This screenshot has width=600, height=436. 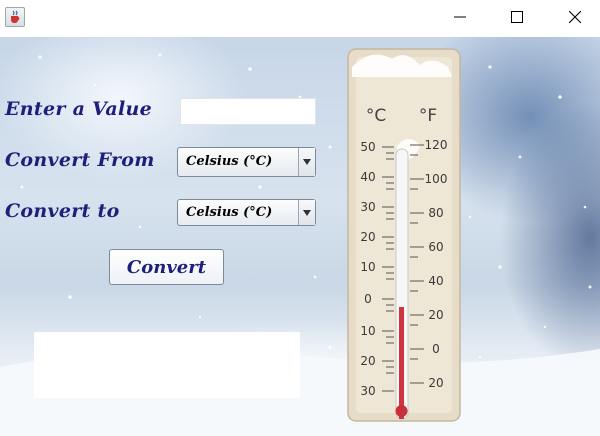 I want to click on fahrenheit-tick: 0, so click(x=436, y=349).